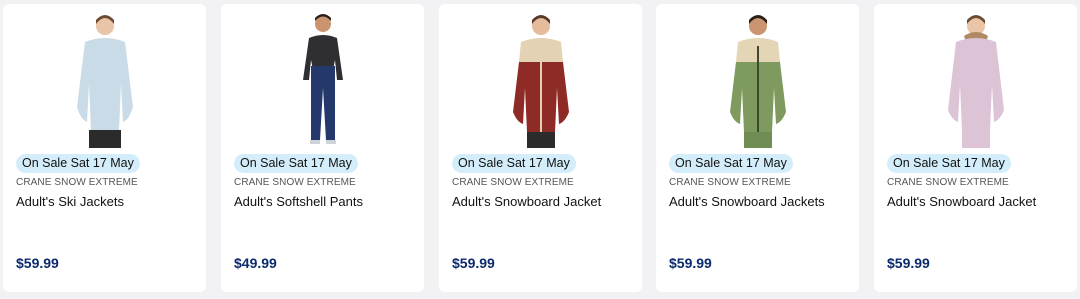 The width and height of the screenshot is (1080, 299). Describe the element at coordinates (298, 201) in the screenshot. I see `product-name: Adult's Softshell Pants` at that location.